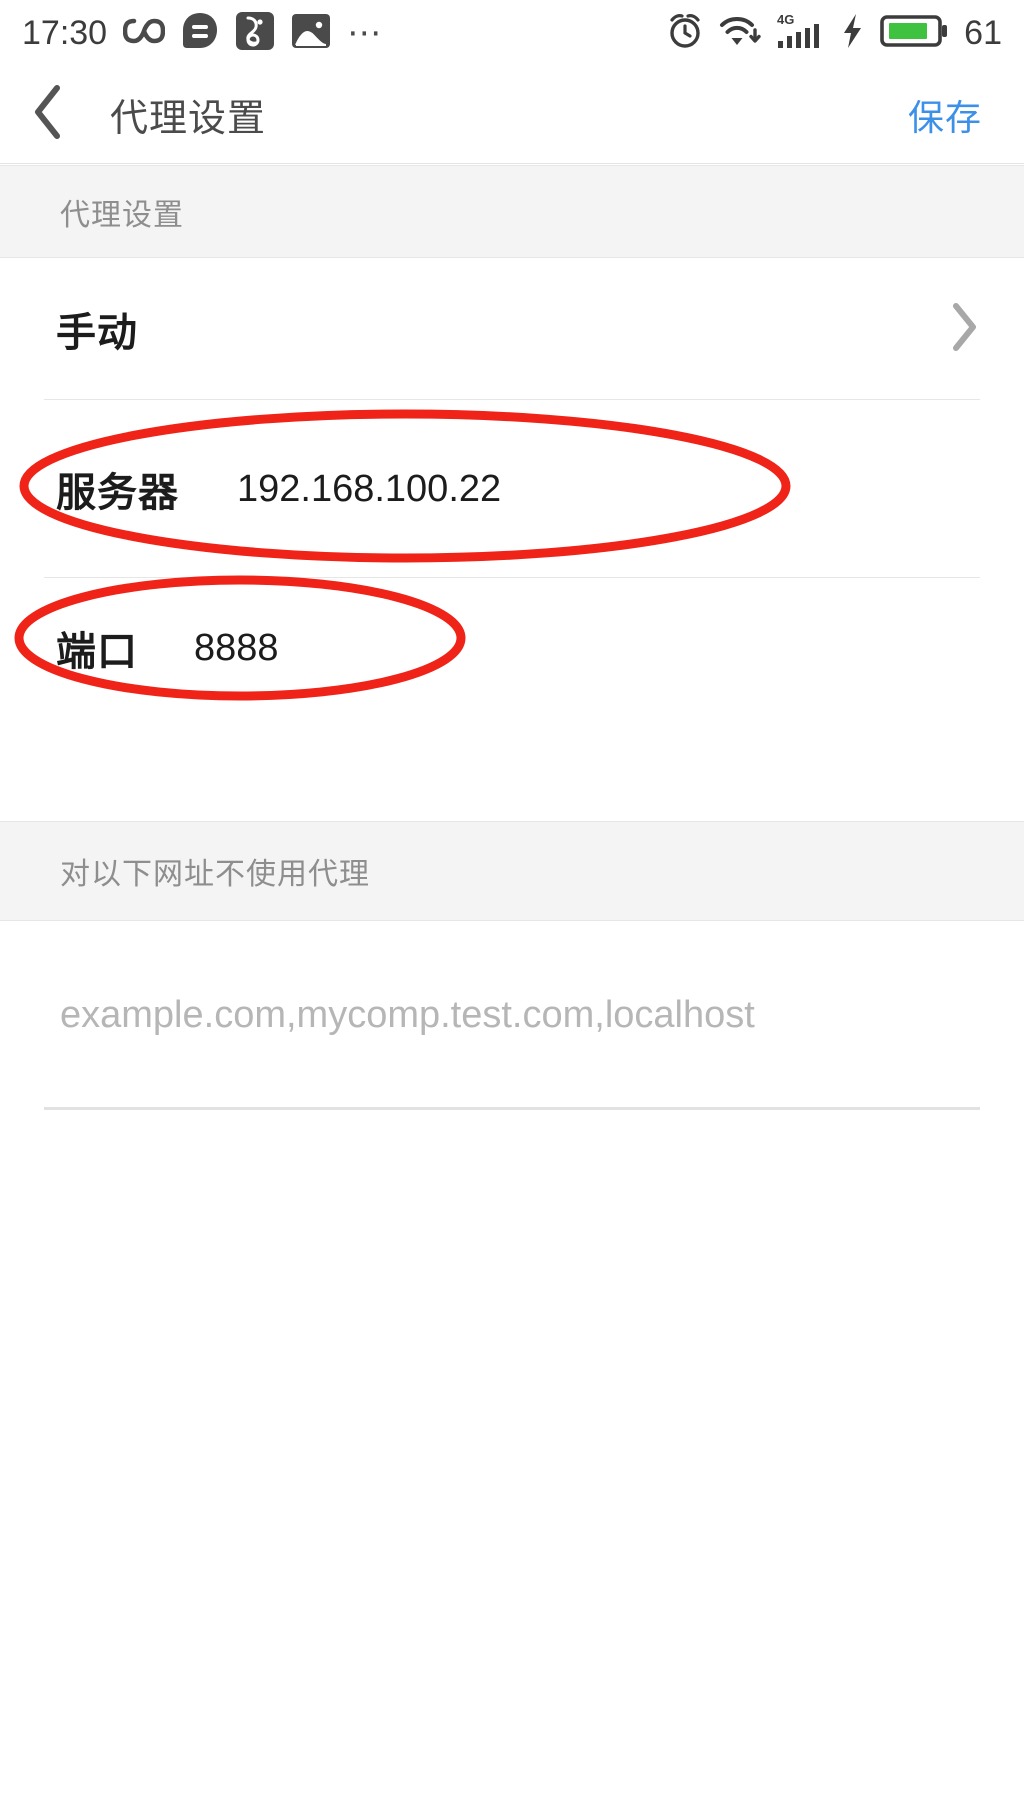 This screenshot has width=1024, height=1820. Describe the element at coordinates (97, 333) in the screenshot. I see `row-proxy-mode-label: 手动` at that location.